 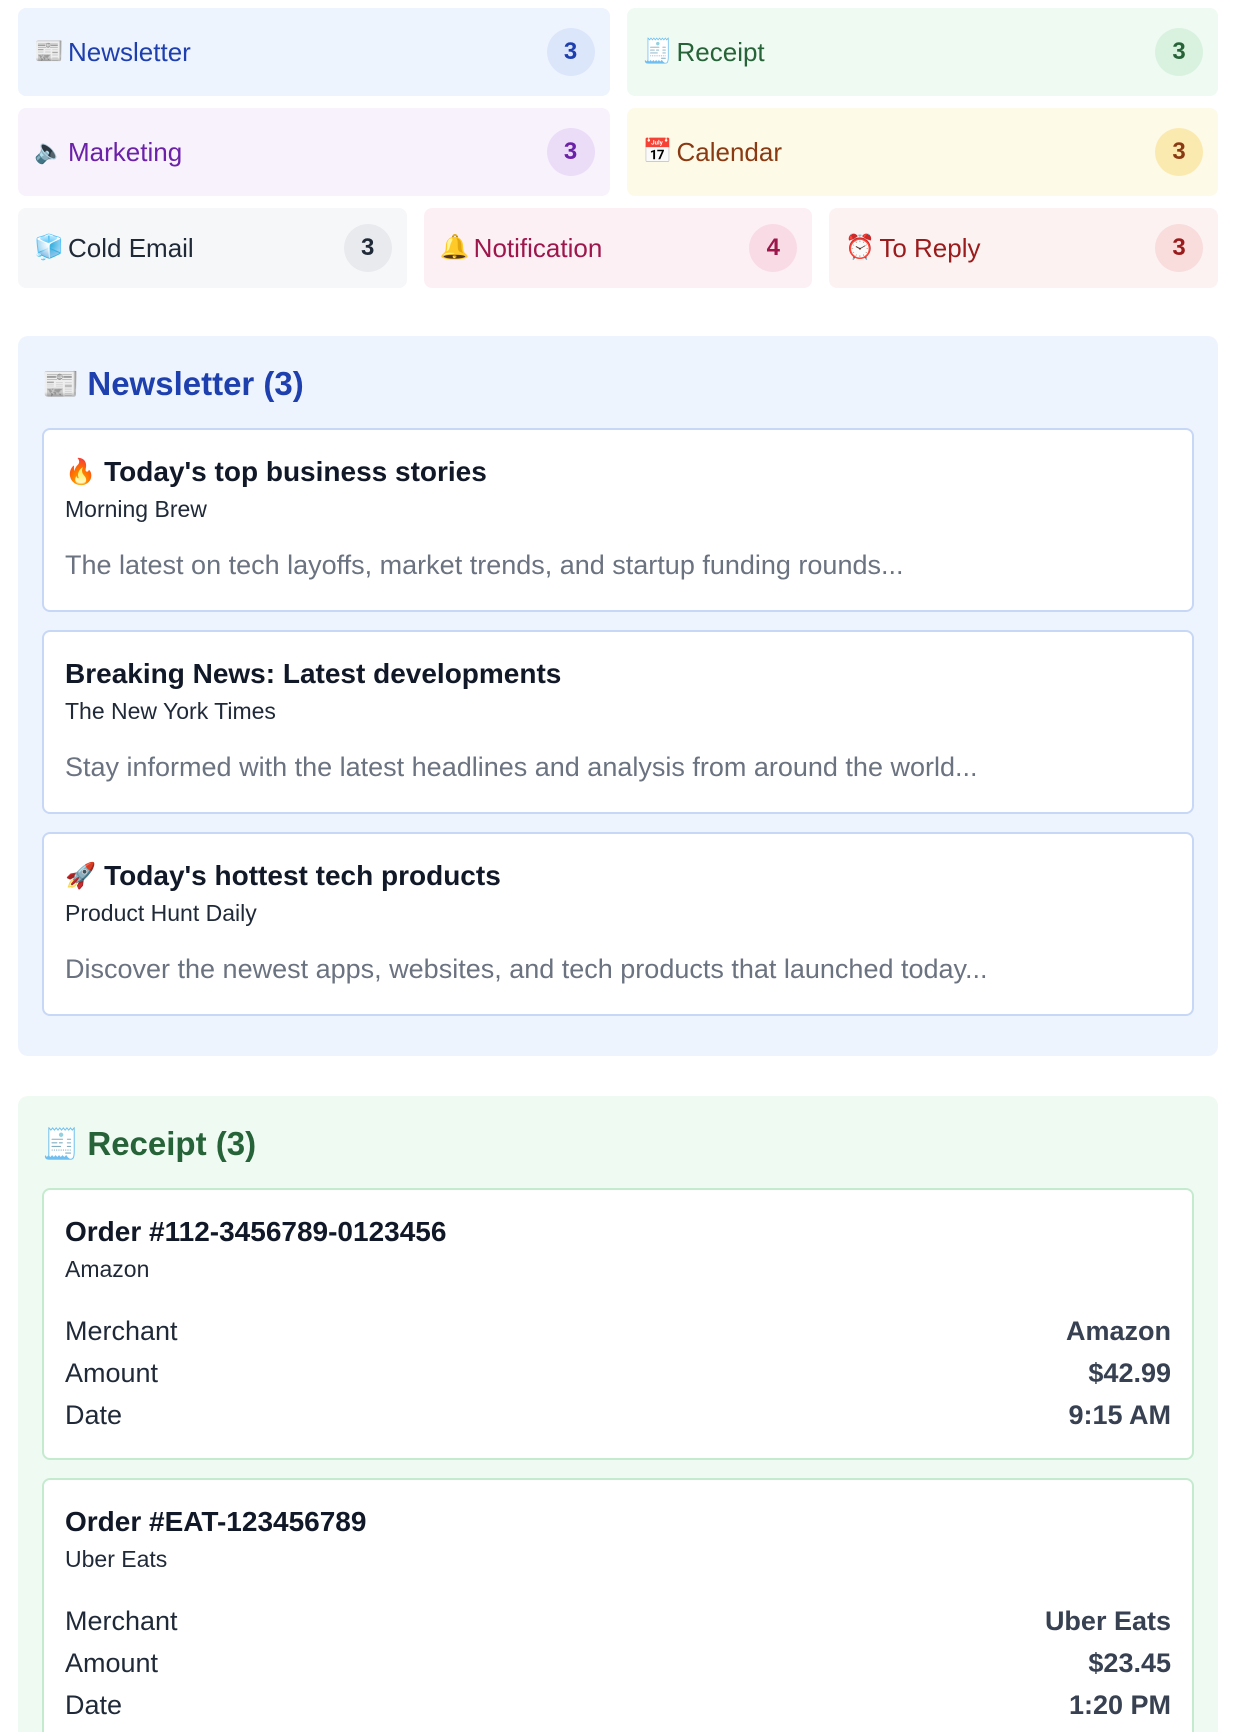 What do you see at coordinates (314, 52) in the screenshot?
I see `chip-newsletter: 📰 Newsletter 3` at bounding box center [314, 52].